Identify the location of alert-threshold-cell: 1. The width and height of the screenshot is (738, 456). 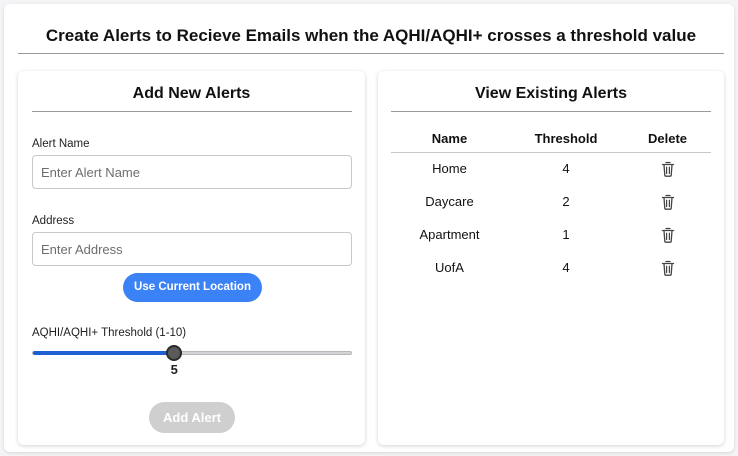
(566, 234).